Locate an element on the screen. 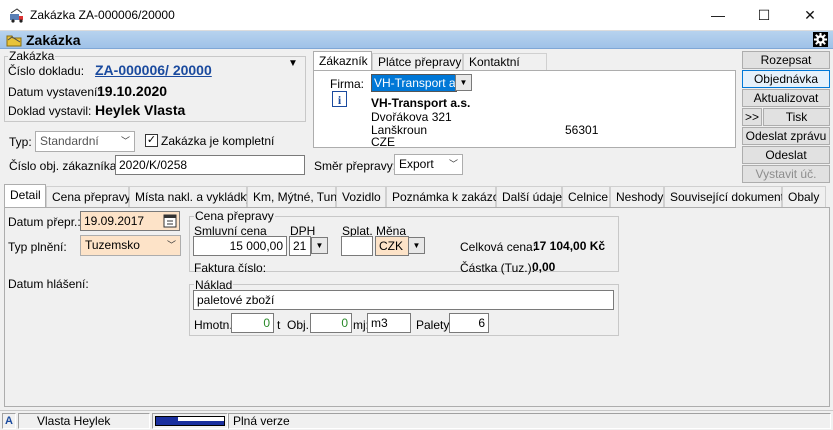  direction-select: Export ﹀ is located at coordinates (428, 164).